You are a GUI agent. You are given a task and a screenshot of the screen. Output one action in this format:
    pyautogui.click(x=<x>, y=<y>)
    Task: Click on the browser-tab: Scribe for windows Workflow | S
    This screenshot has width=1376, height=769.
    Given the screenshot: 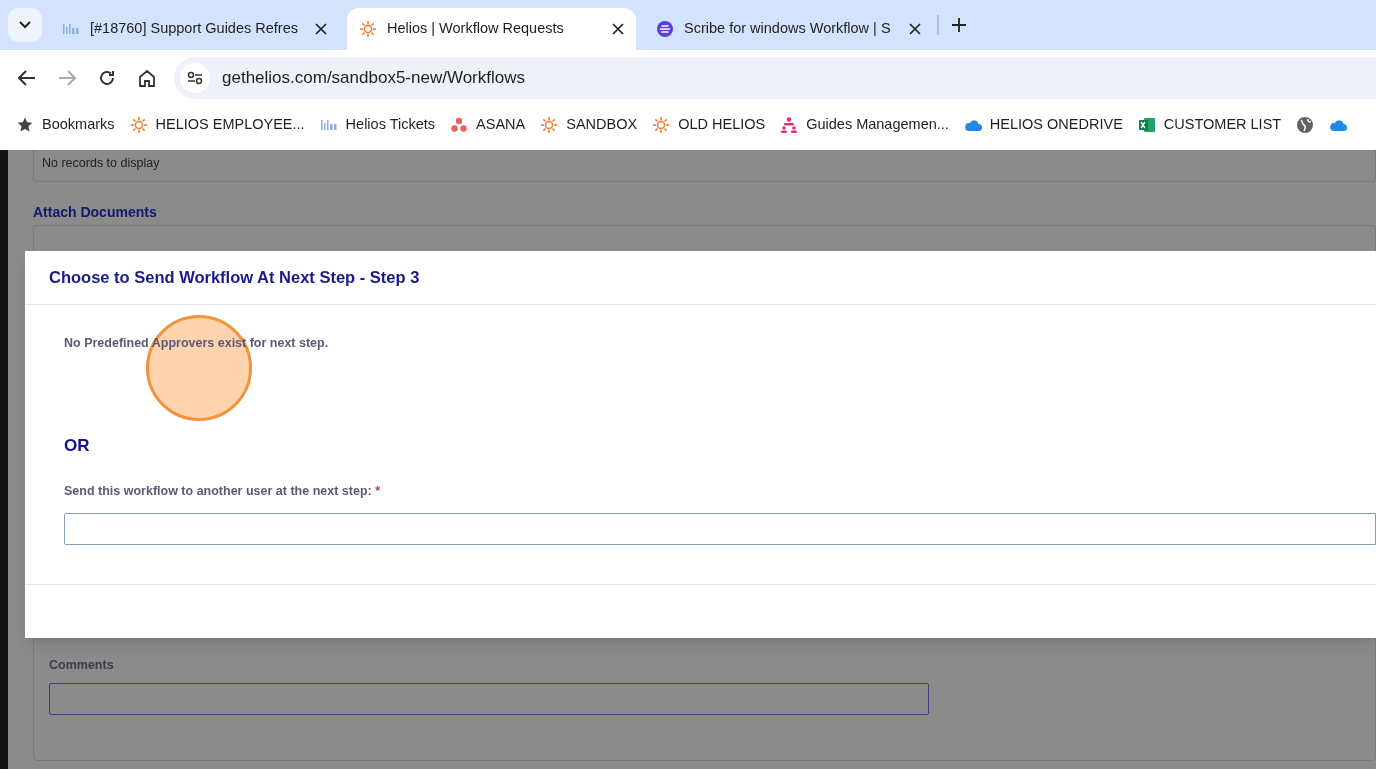 What is the action you would take?
    pyautogui.click(x=788, y=29)
    